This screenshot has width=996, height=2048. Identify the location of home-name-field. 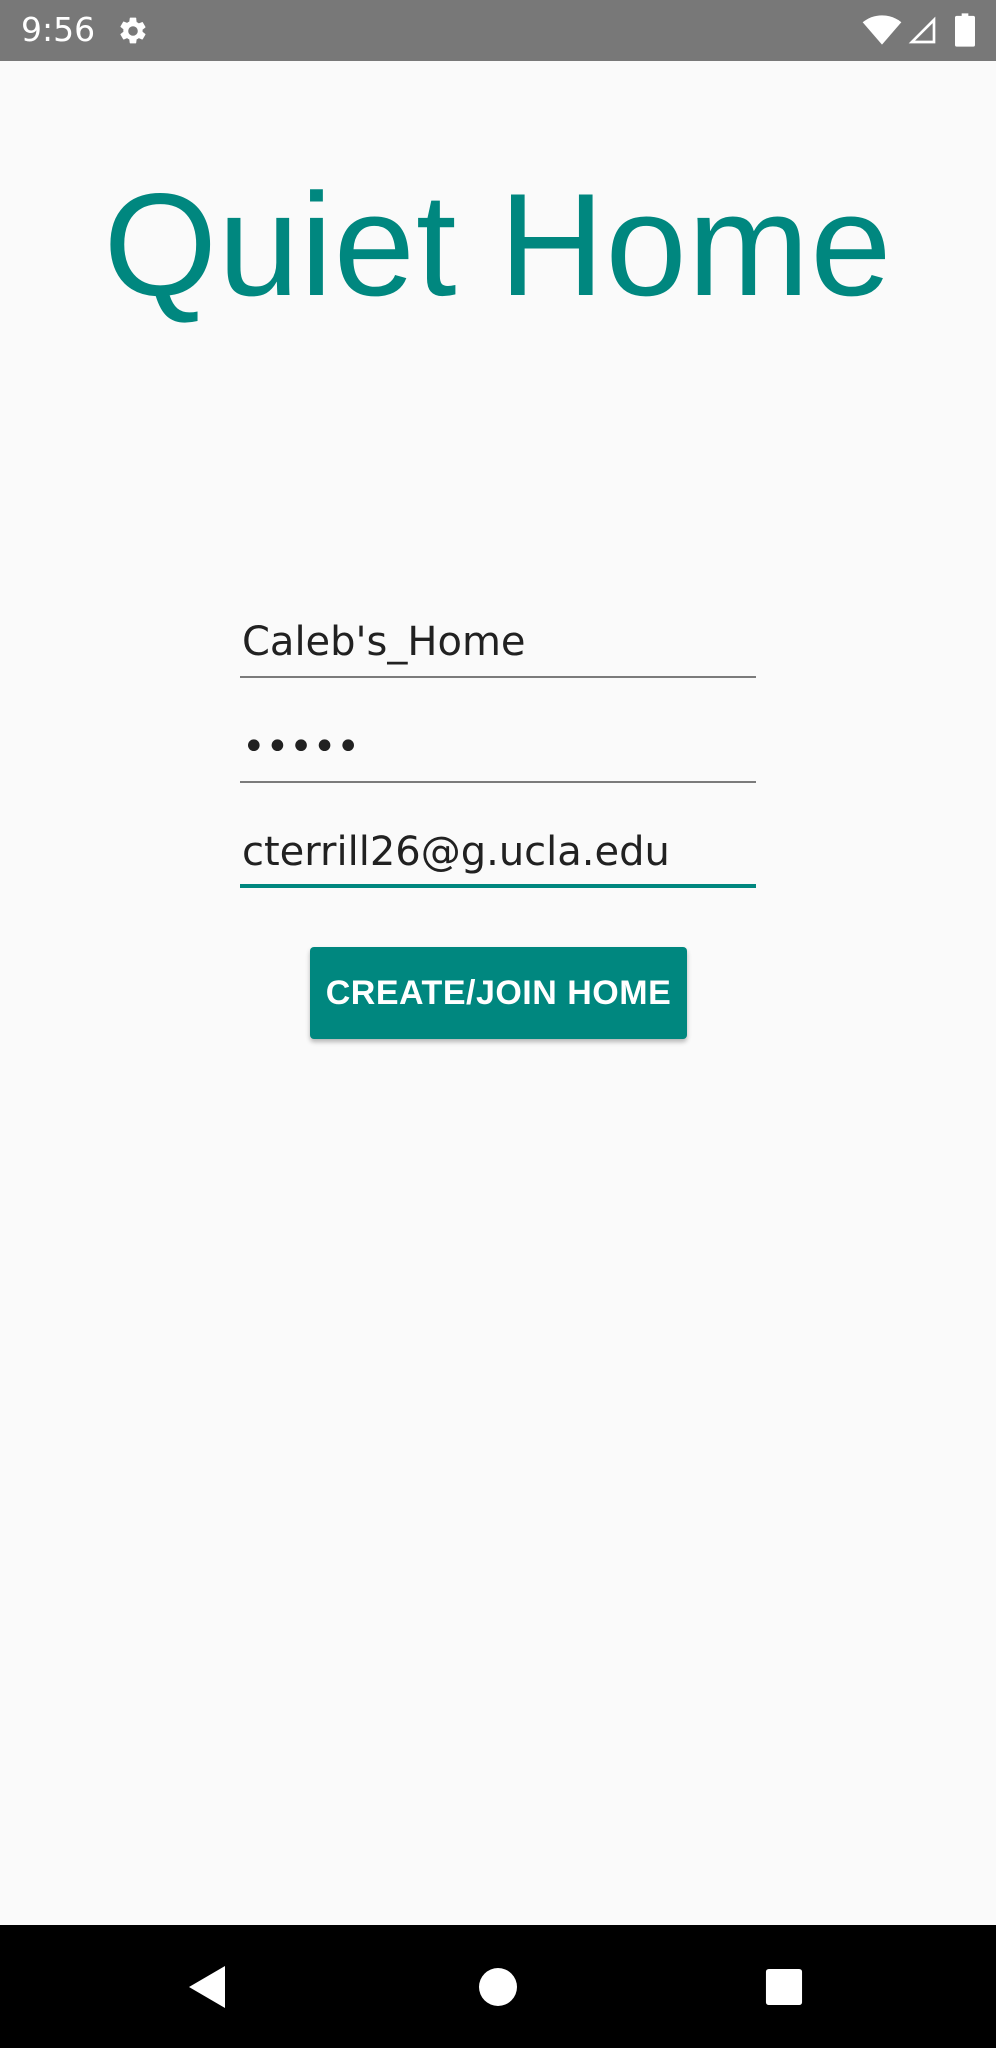
(498, 642).